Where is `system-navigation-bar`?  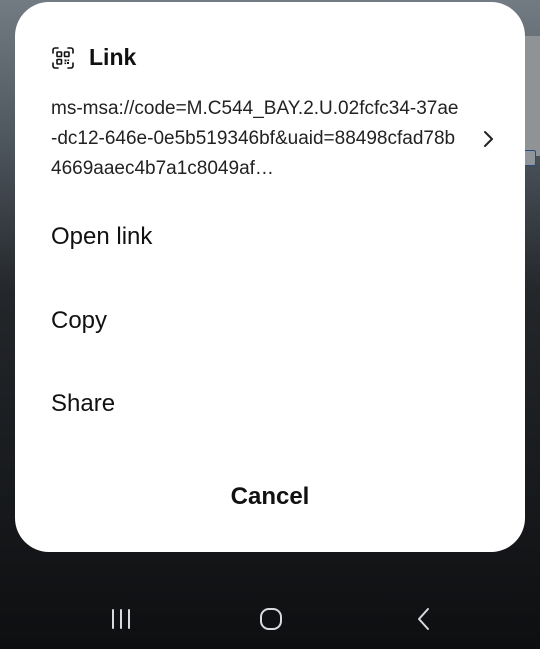 system-navigation-bar is located at coordinates (270, 619).